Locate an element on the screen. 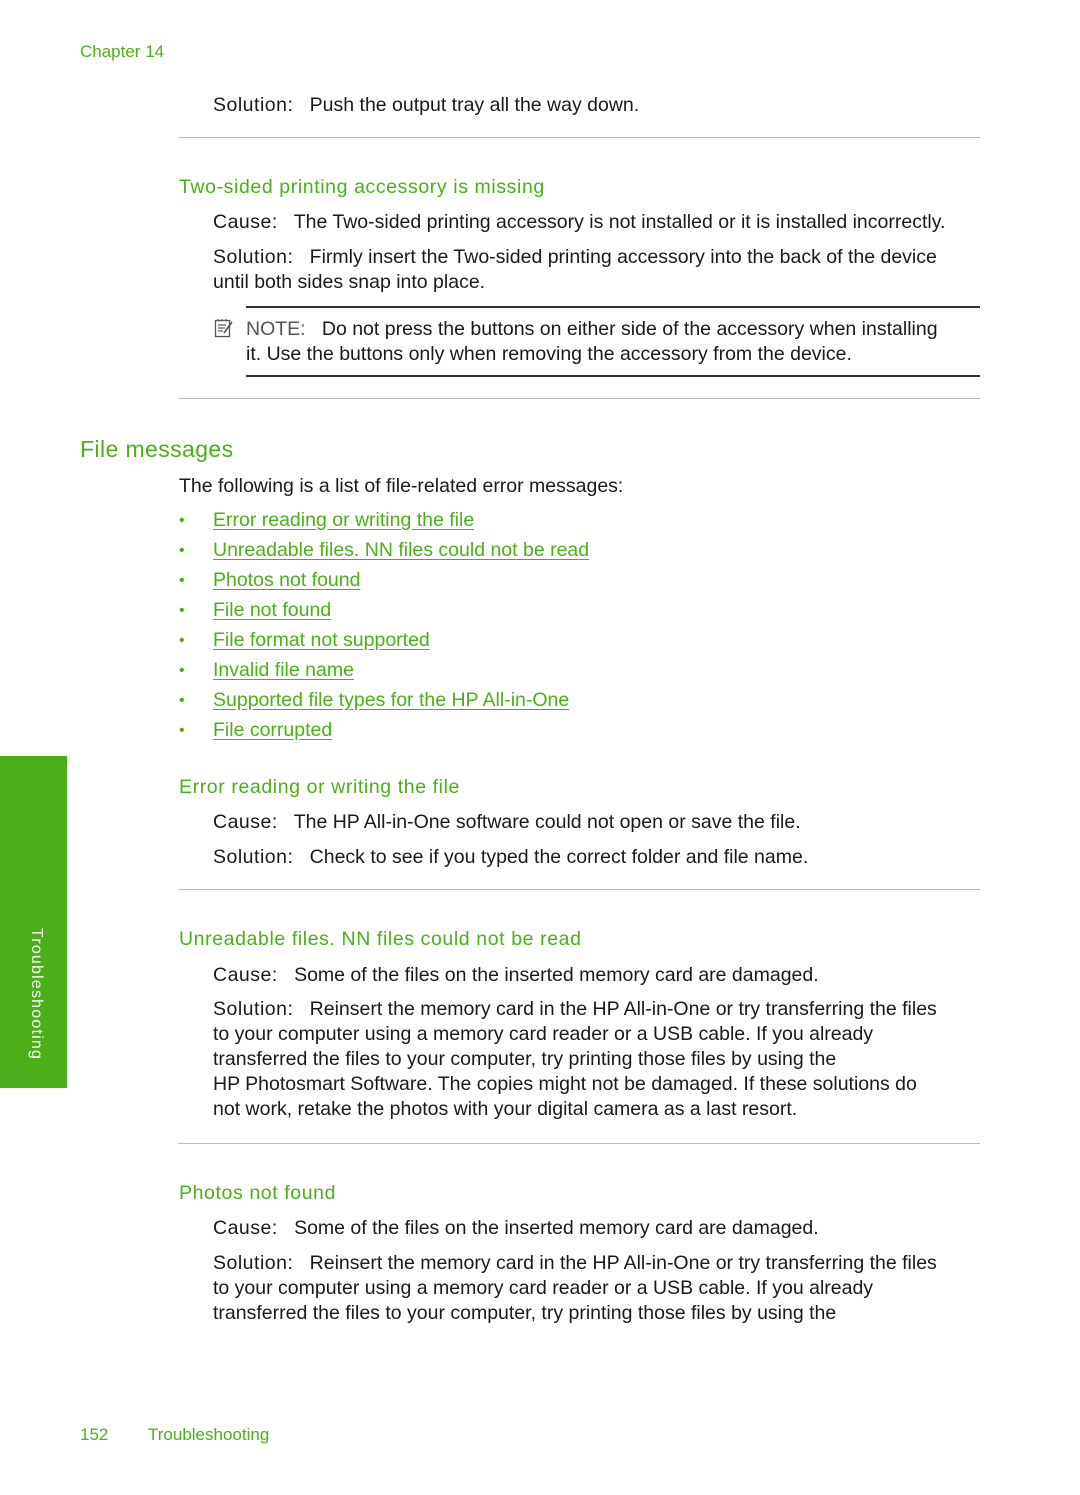 The image size is (1080, 1495). side-tab-label: Troubleshooting is located at coordinates (36, 994).